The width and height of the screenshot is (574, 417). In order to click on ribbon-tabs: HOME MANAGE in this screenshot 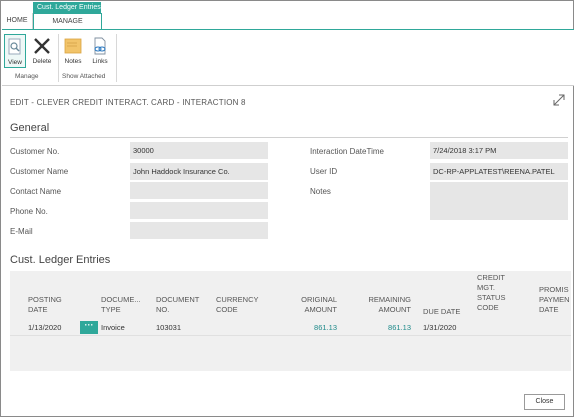, I will do `click(288, 21)`.